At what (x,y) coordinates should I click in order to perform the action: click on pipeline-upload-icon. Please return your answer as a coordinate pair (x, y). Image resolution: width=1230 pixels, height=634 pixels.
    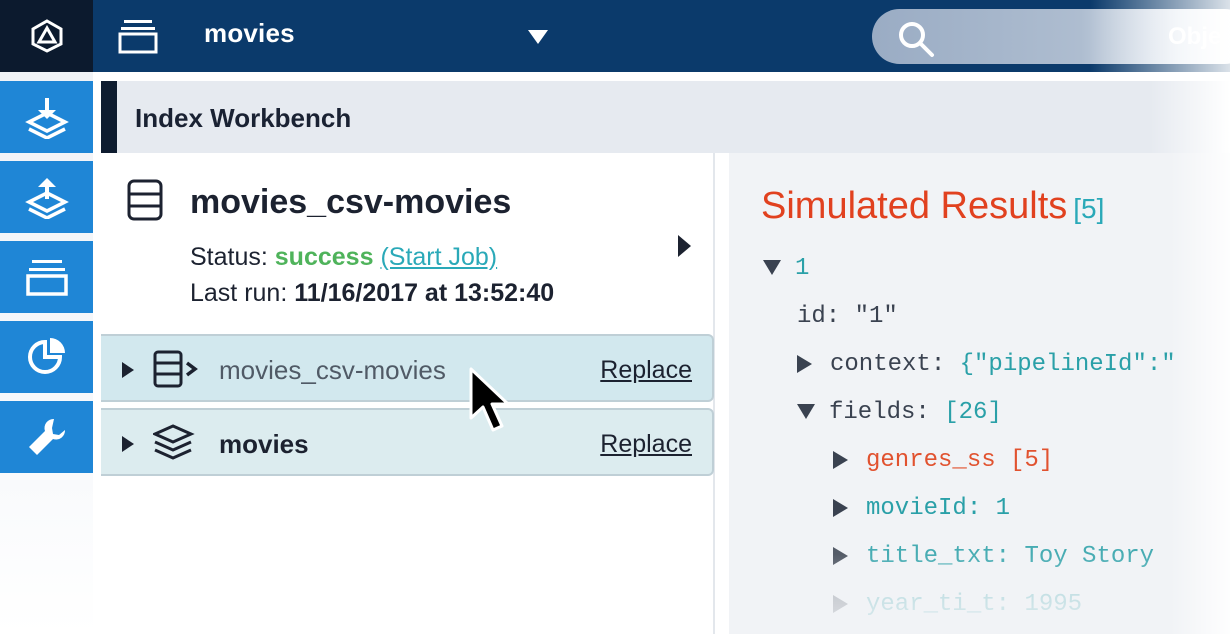
    Looking at the image, I should click on (46, 198).